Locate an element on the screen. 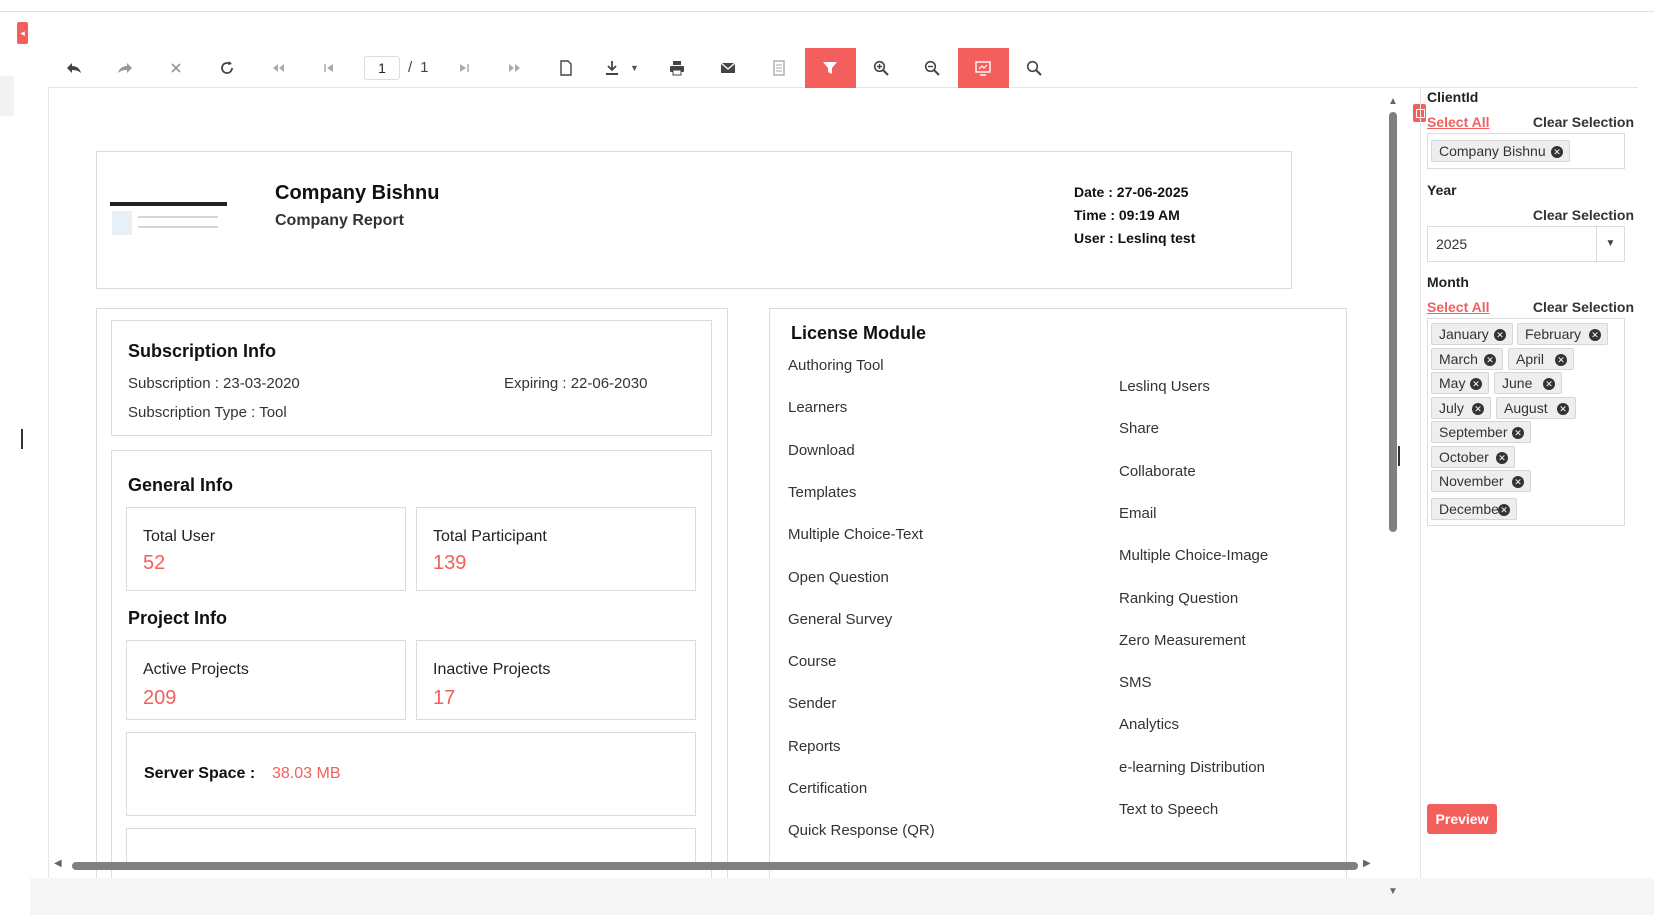 This screenshot has width=1654, height=915. year-select: 2025 ▼ is located at coordinates (1526, 244).